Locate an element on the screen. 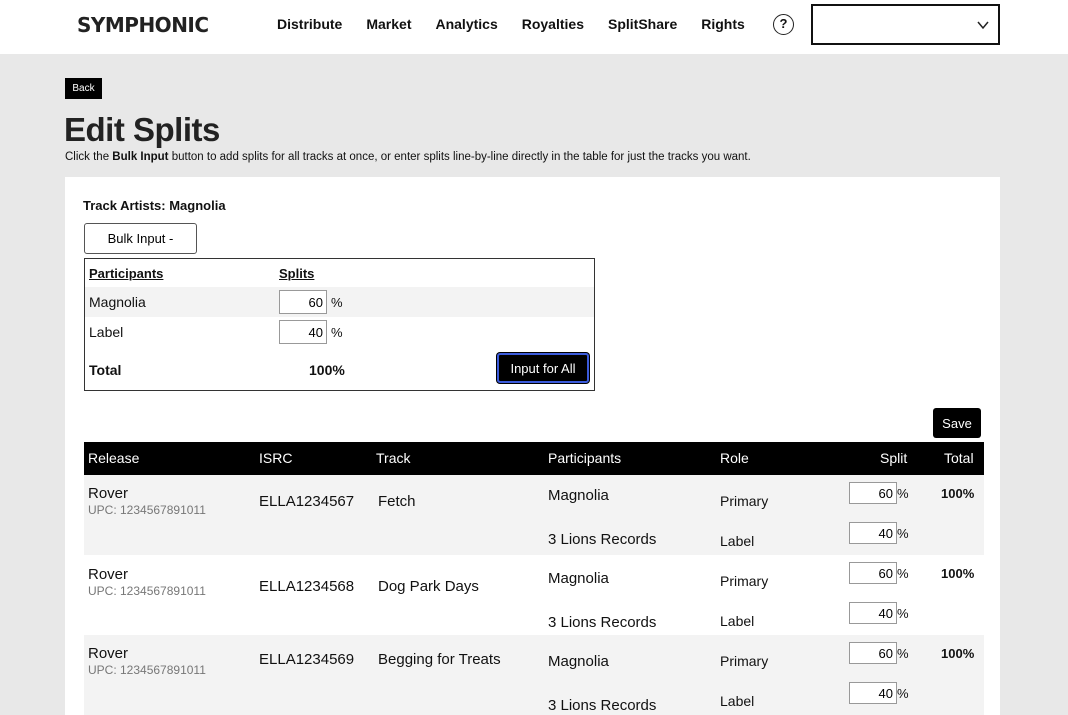 This screenshot has height=715, width=1068. bulk-splits-header: Splits is located at coordinates (297, 273).